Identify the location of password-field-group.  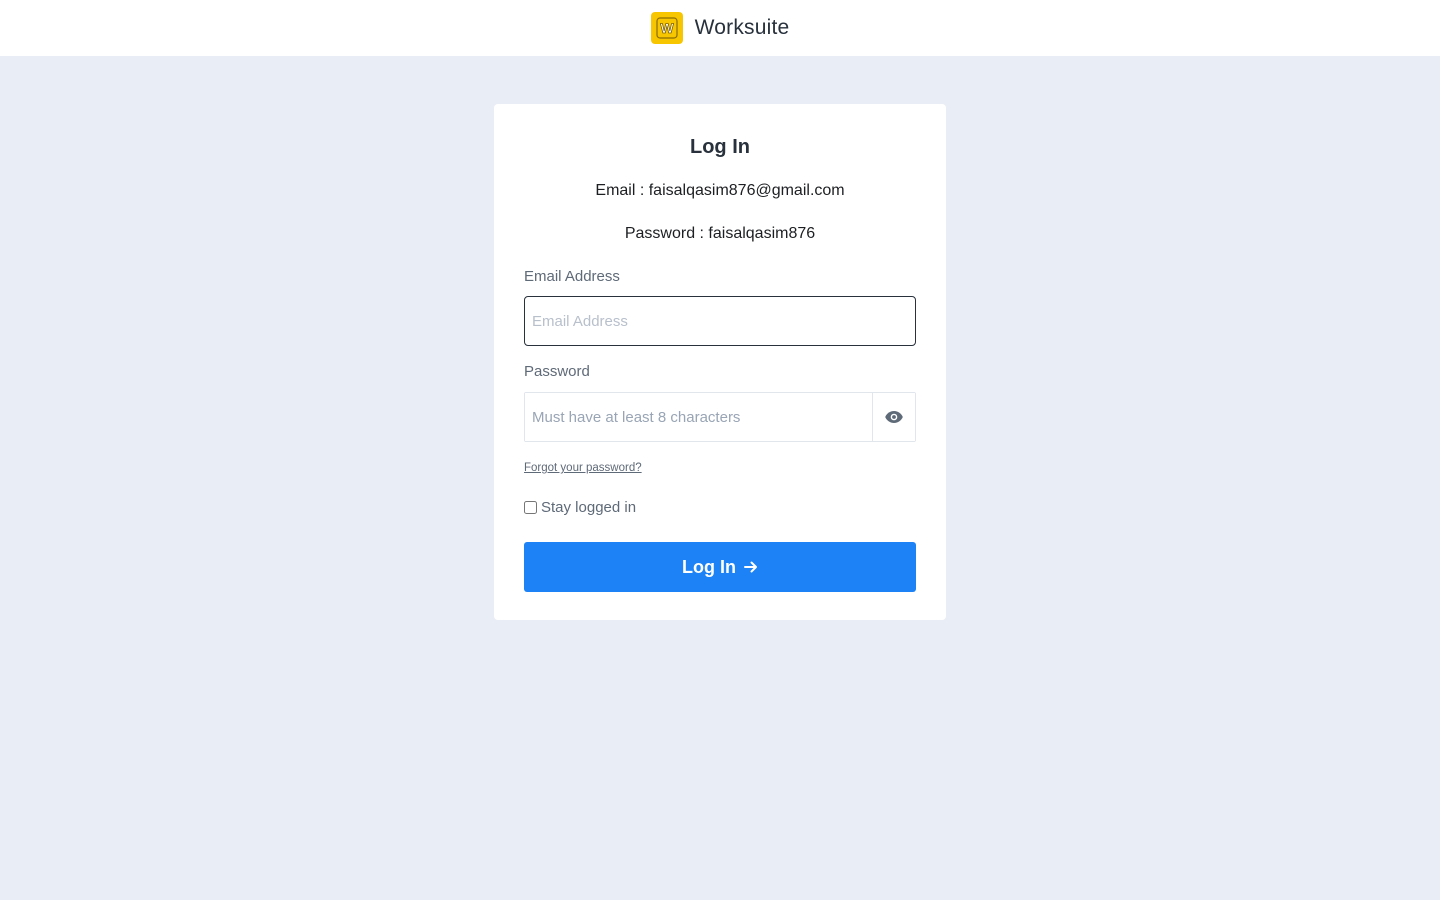
(720, 417).